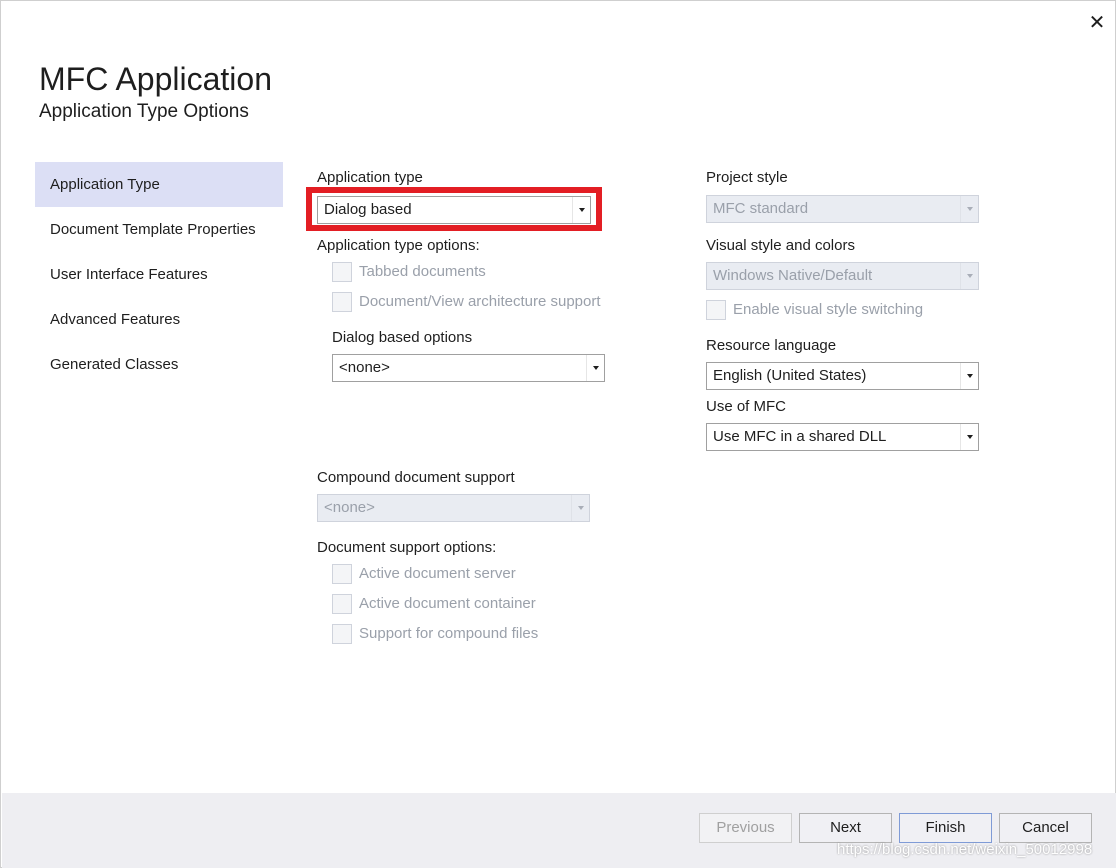  I want to click on checkbox-label: Document/View architecture support, so click(480, 301).